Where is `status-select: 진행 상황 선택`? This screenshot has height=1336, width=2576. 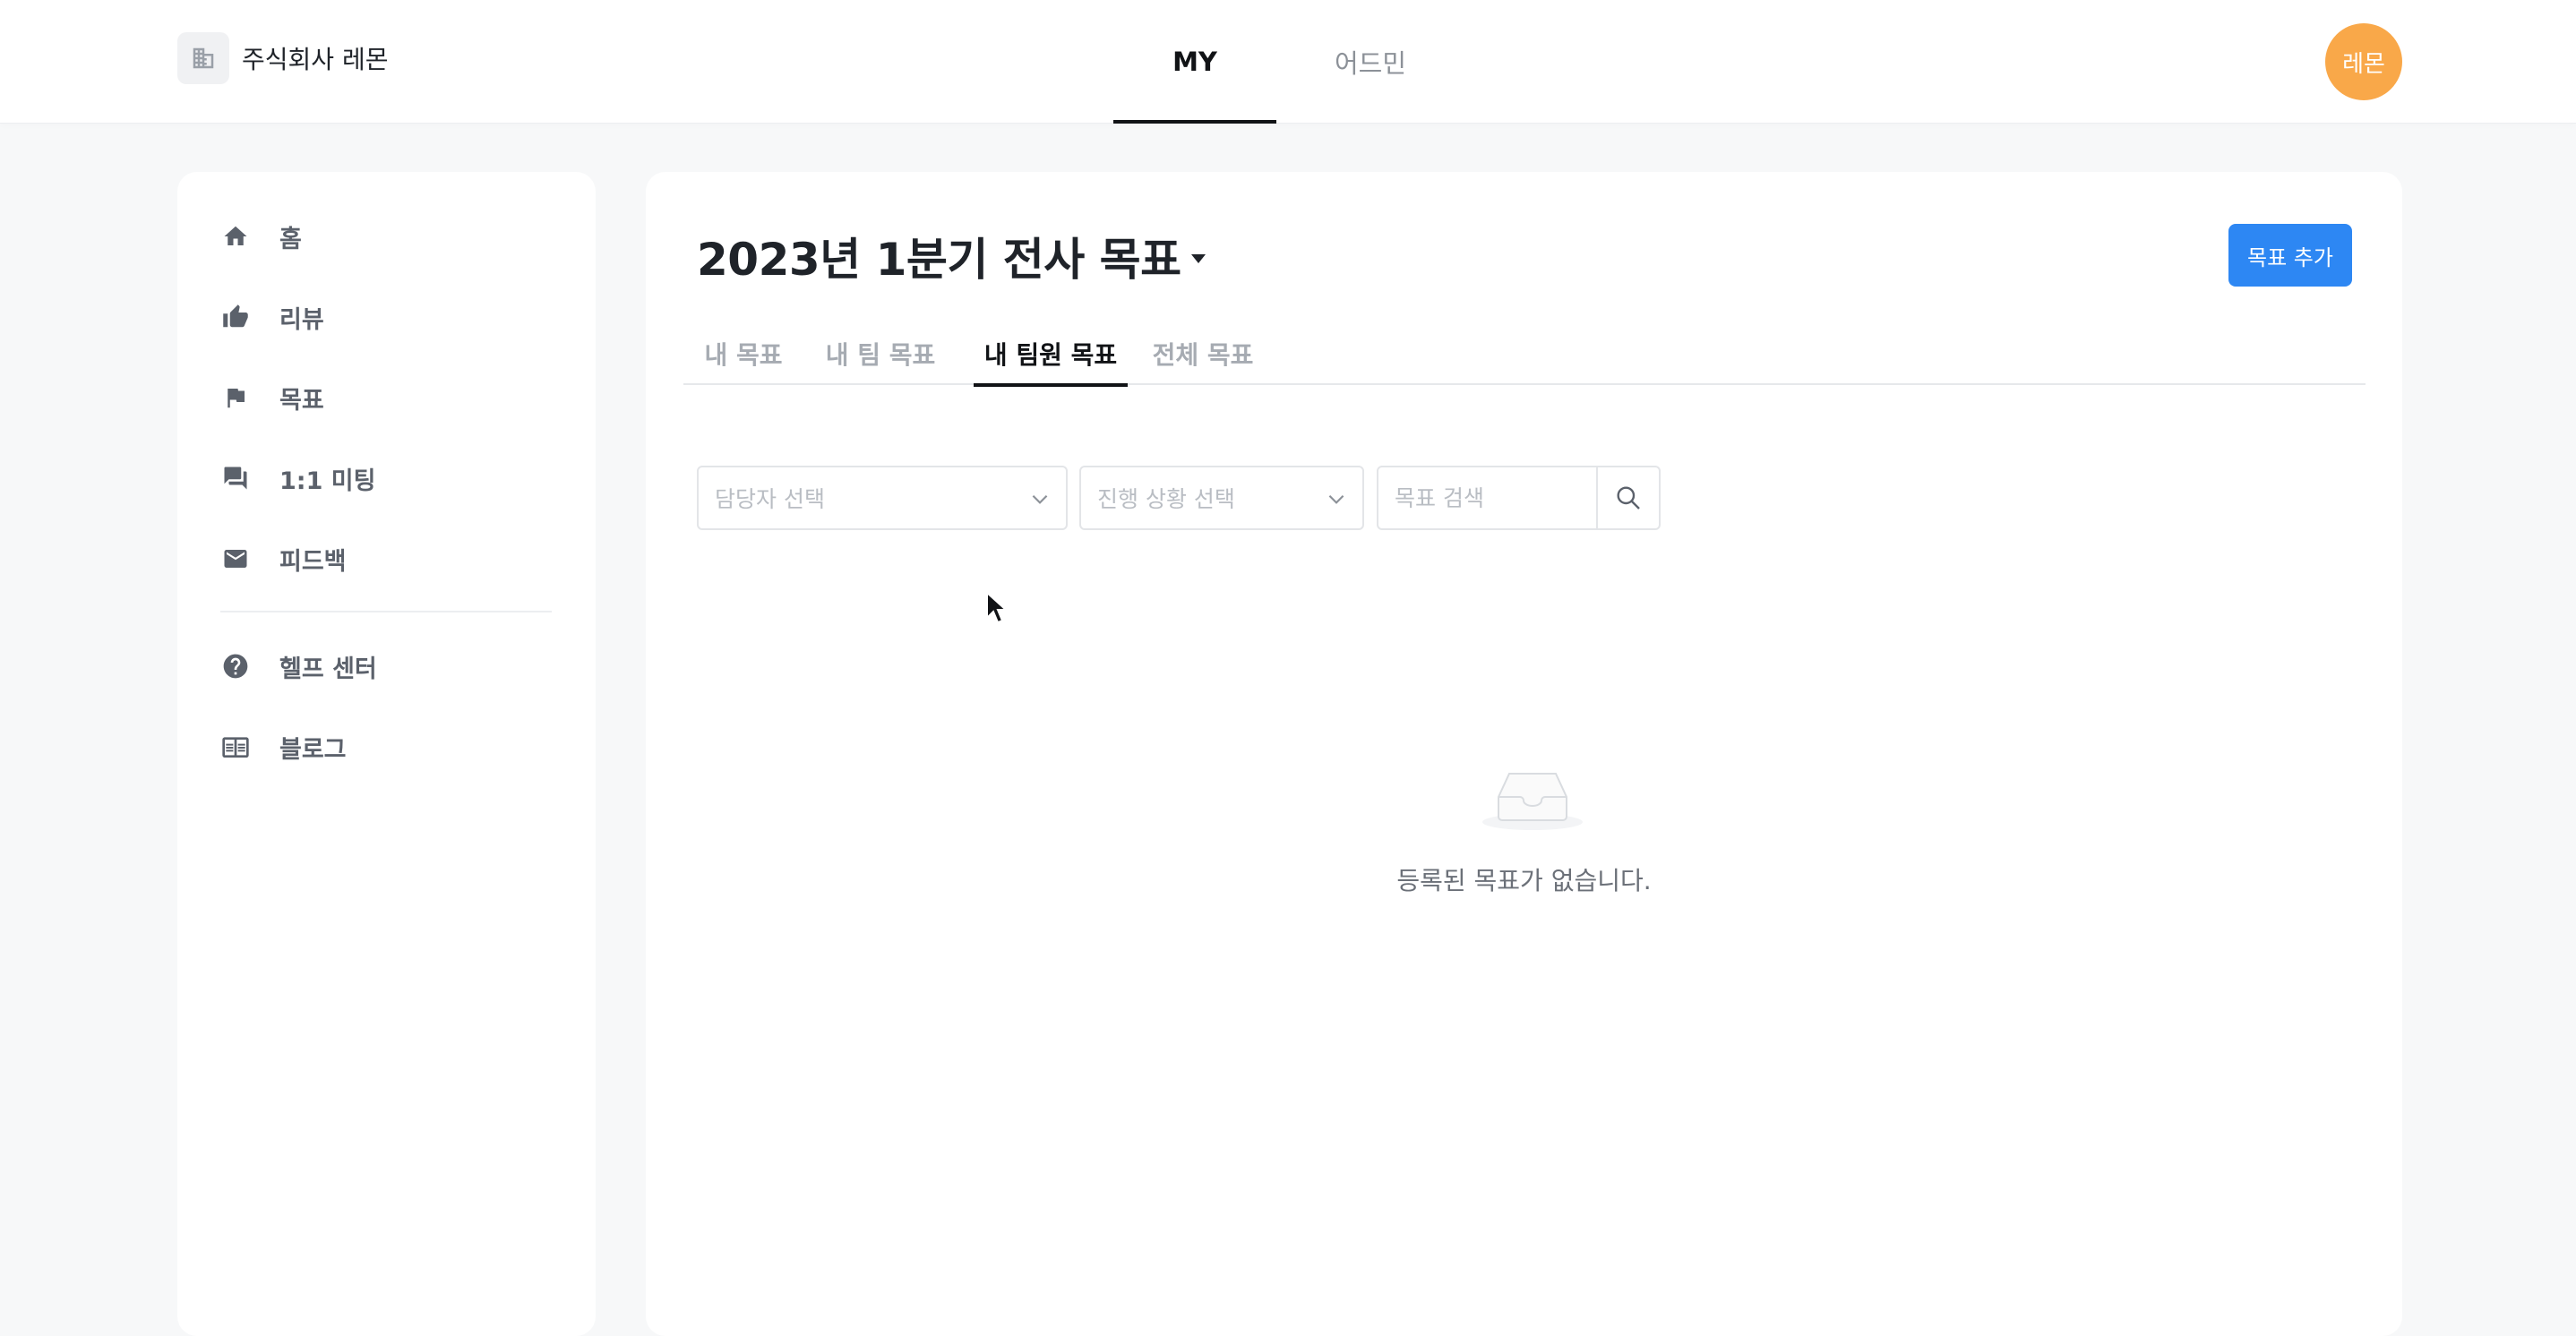
status-select: 진행 상황 선택 is located at coordinates (1221, 498).